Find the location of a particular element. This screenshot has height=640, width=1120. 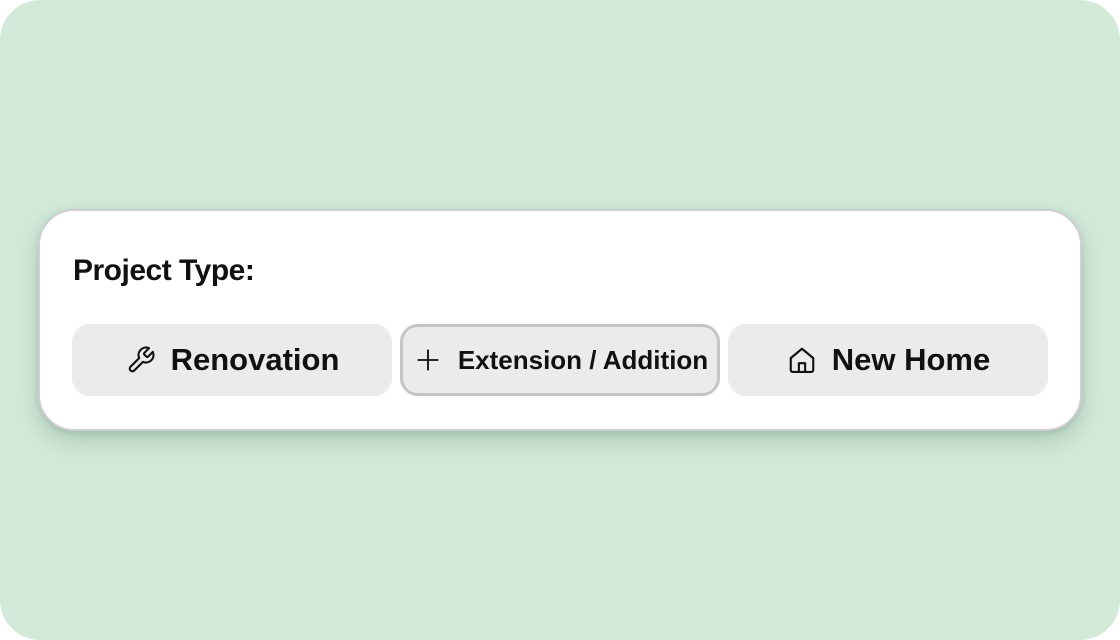

house-icon is located at coordinates (802, 360).